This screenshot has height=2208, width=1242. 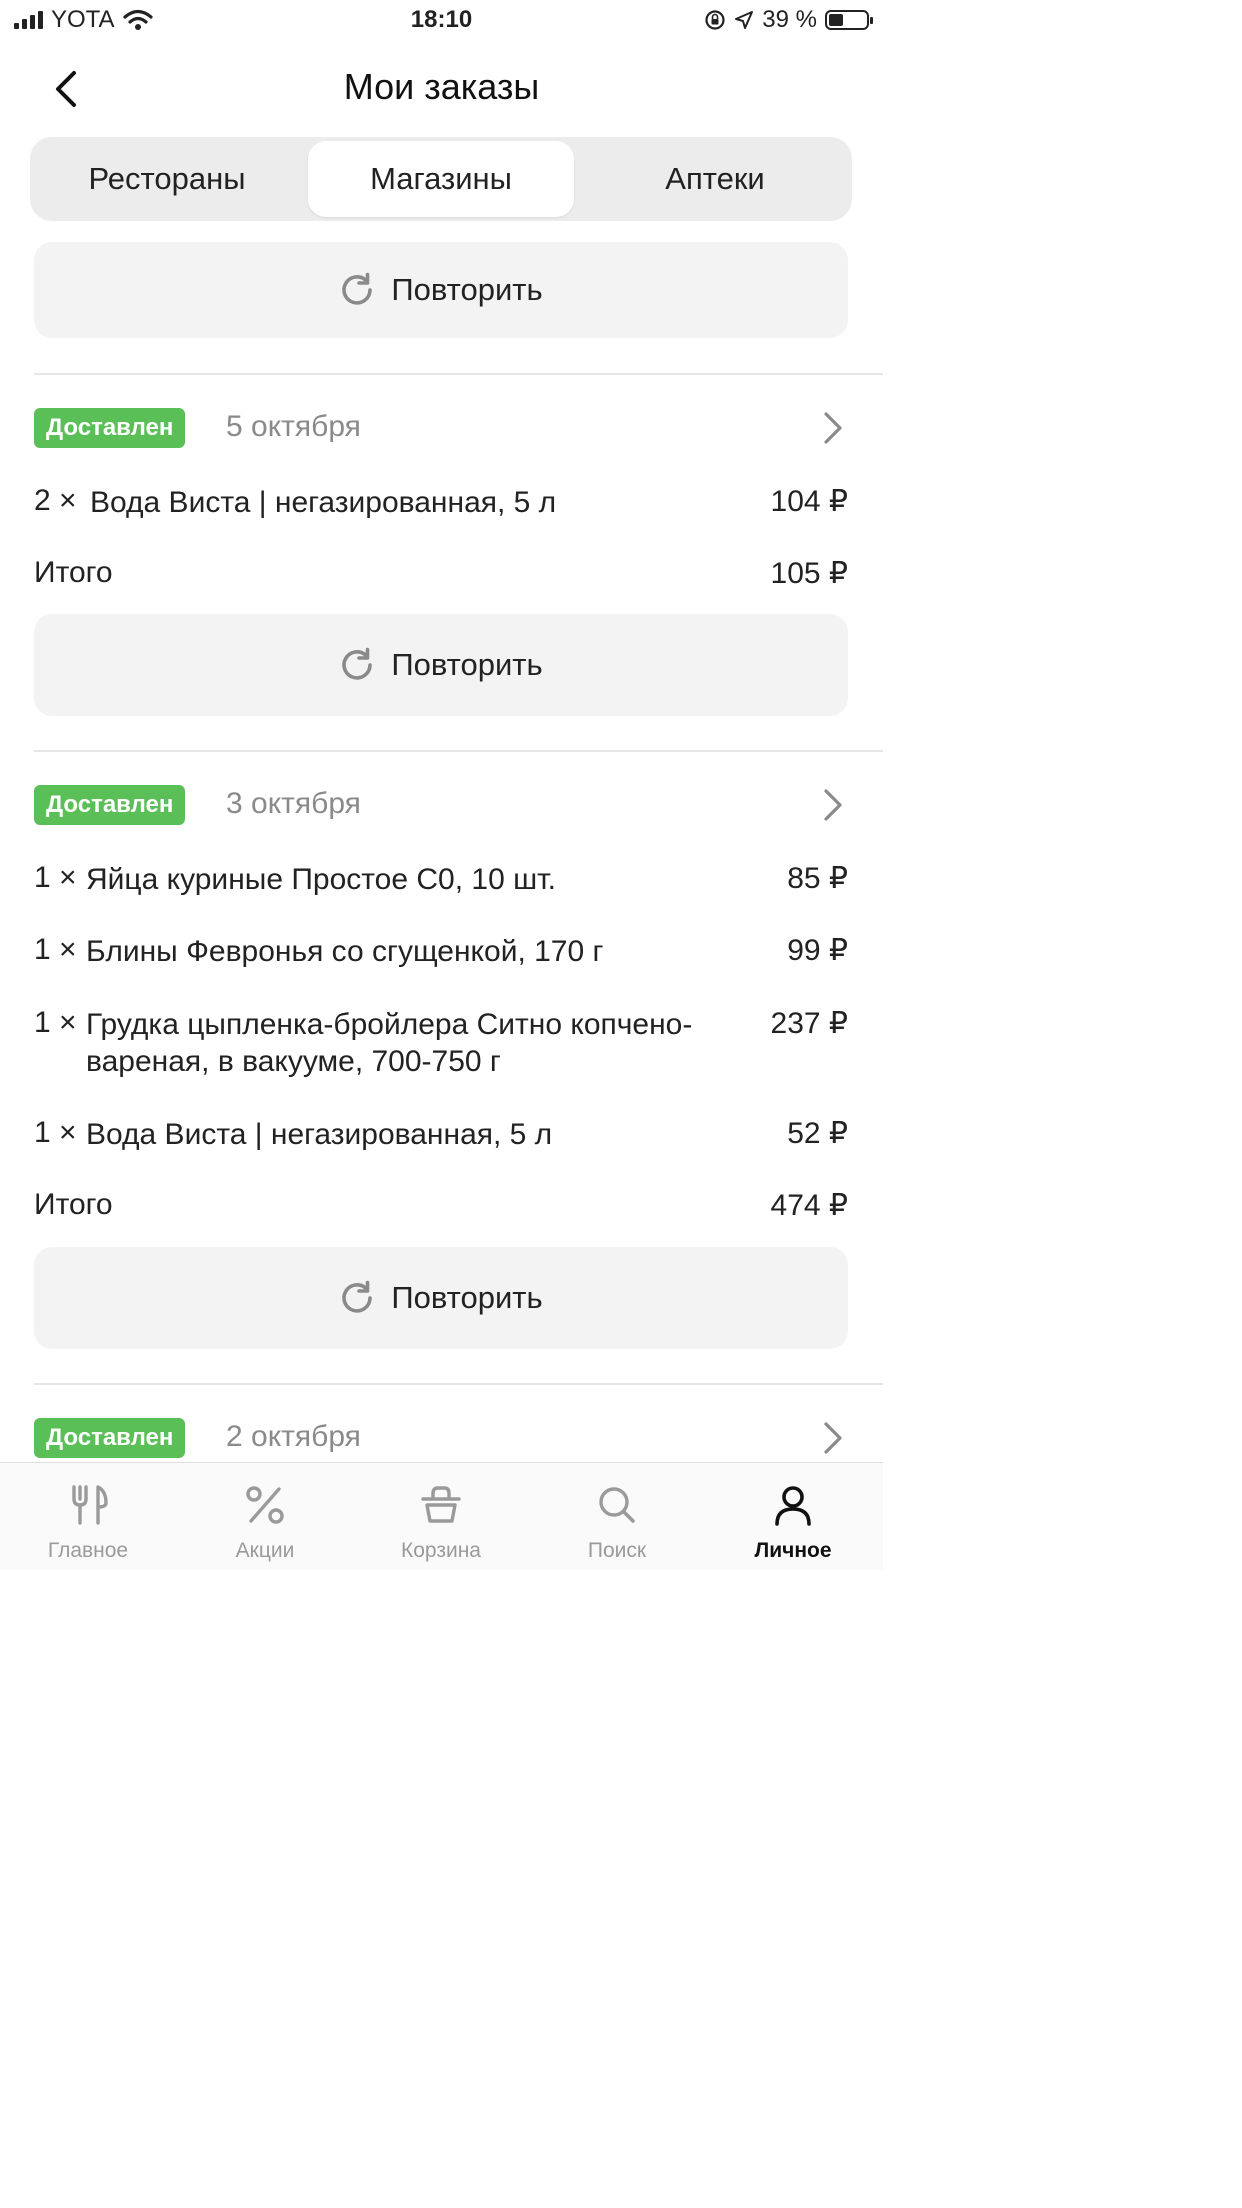 I want to click on item-name: Блины Февронья со сгущенкой, 170 г, so click(x=345, y=951).